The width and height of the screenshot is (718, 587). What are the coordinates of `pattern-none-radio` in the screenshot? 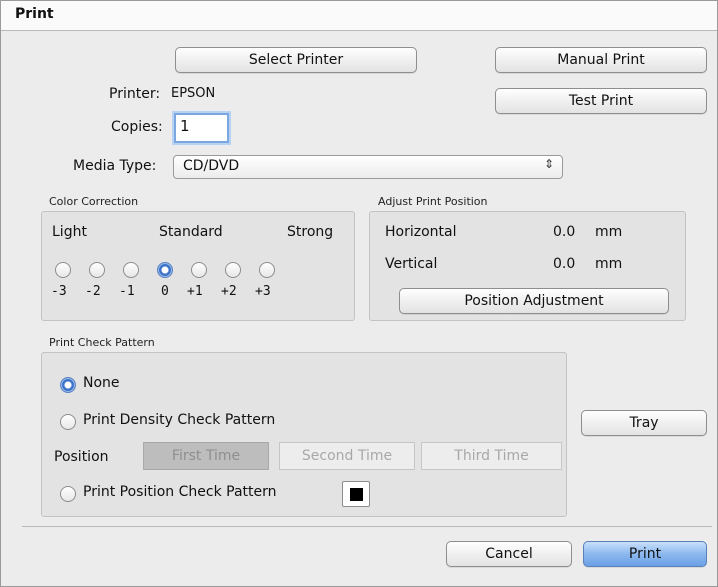 It's located at (68, 385).